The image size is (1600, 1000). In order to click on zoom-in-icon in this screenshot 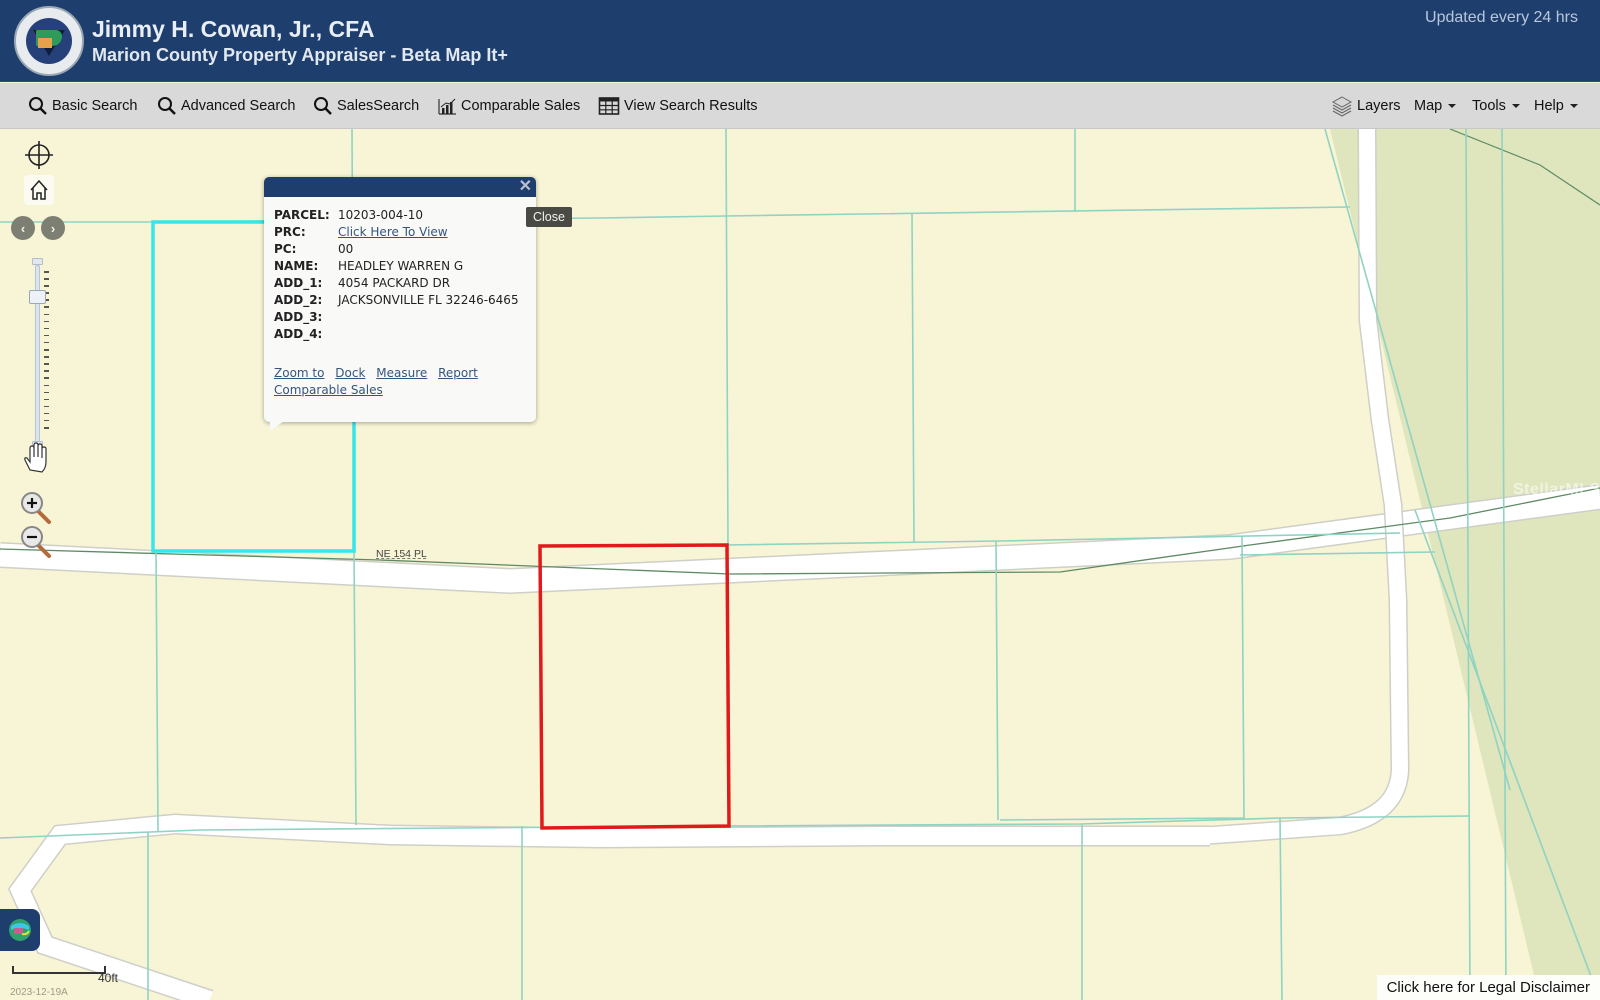, I will do `click(36, 508)`.